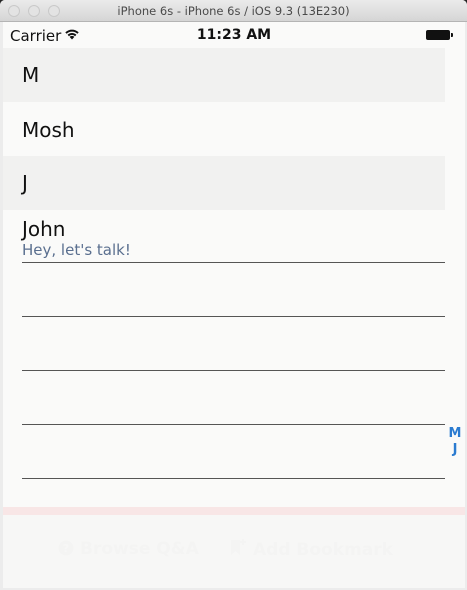  I want to click on window-titlebar: iPhone 6s - iPhone 6s / iOS 9.3 (13E230), so click(233, 11).